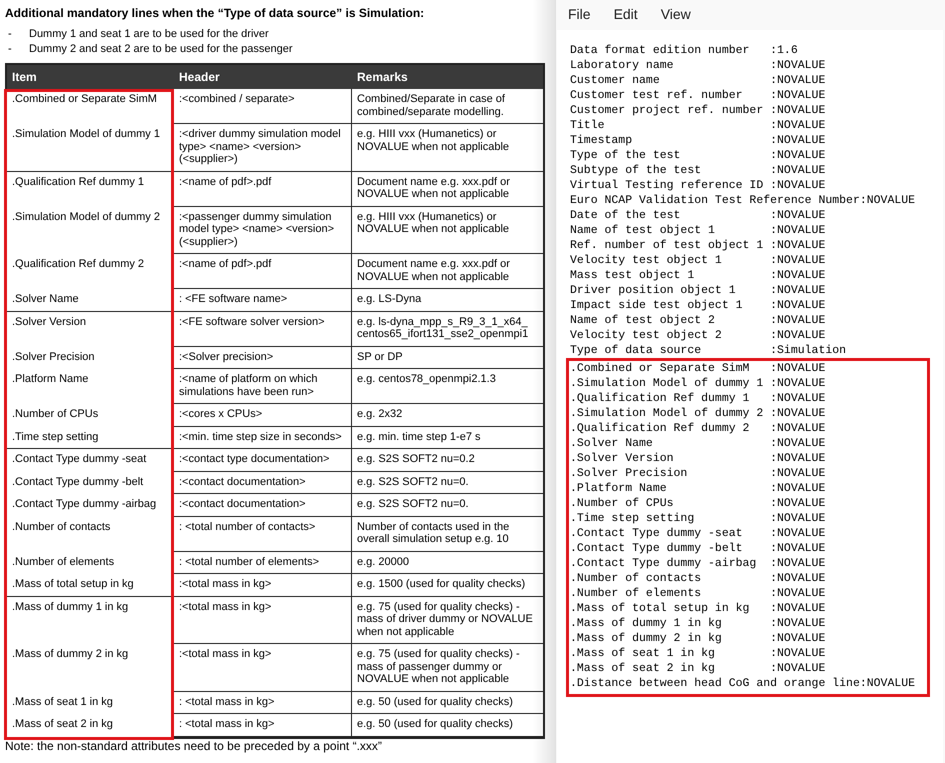 This screenshot has height=763, width=945. What do you see at coordinates (698, 290) in the screenshot?
I see `text-line: Driver position object 1 :NOVALUE` at bounding box center [698, 290].